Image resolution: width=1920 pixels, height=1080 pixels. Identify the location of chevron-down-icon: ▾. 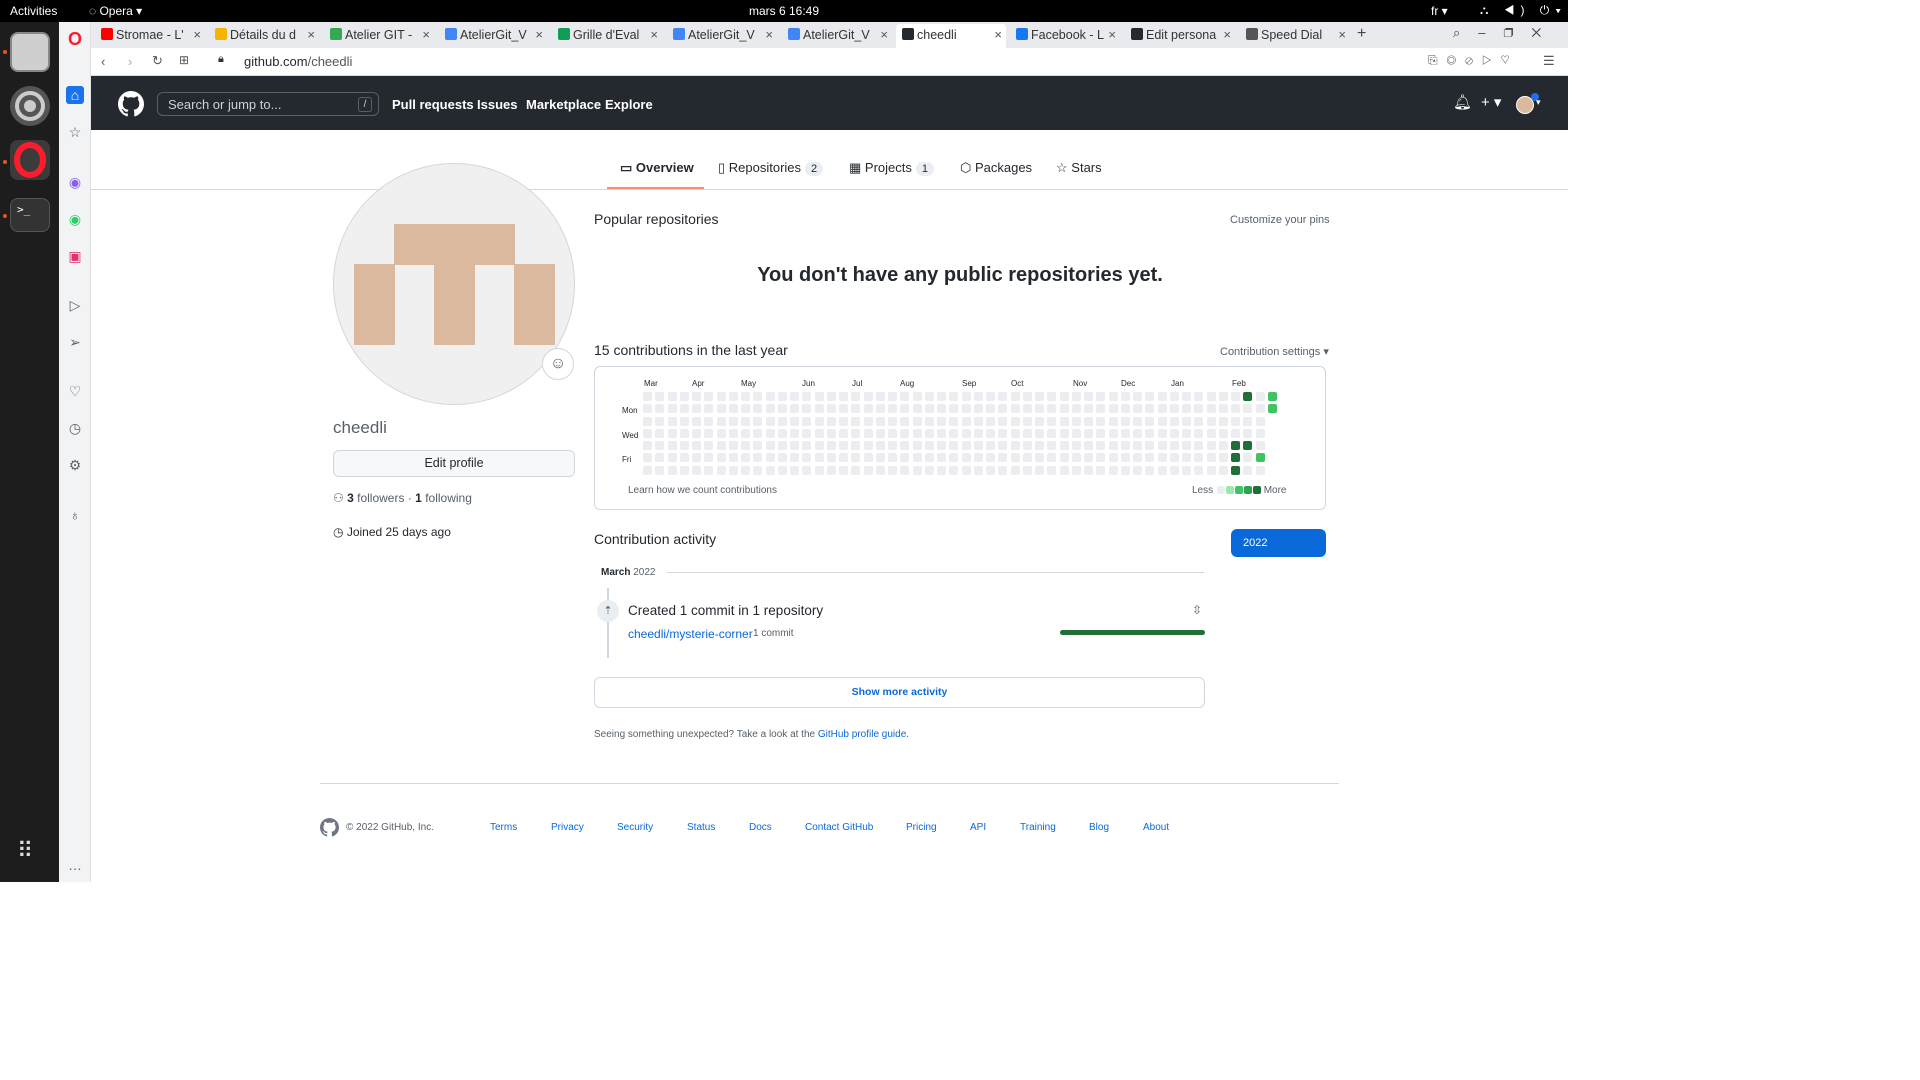
(1538, 102).